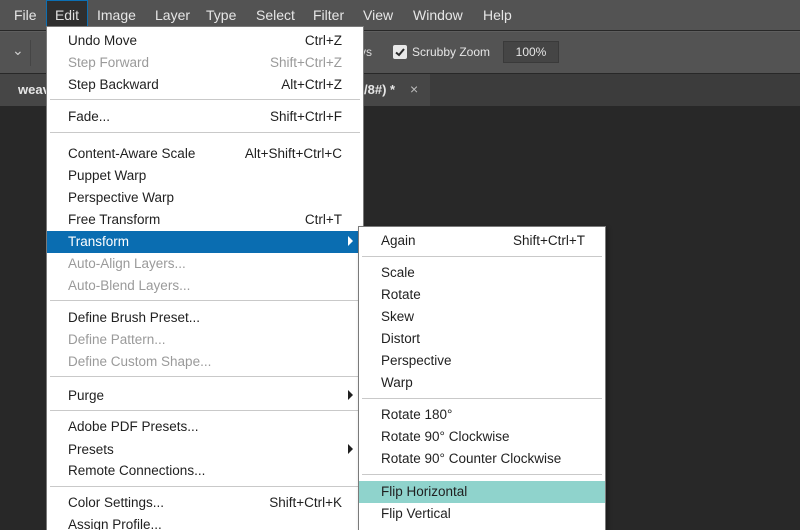 Image resolution: width=800 pixels, height=530 pixels. Describe the element at coordinates (205, 198) in the screenshot. I see `menu-item-perspective-warp: Perspective Warp` at that location.